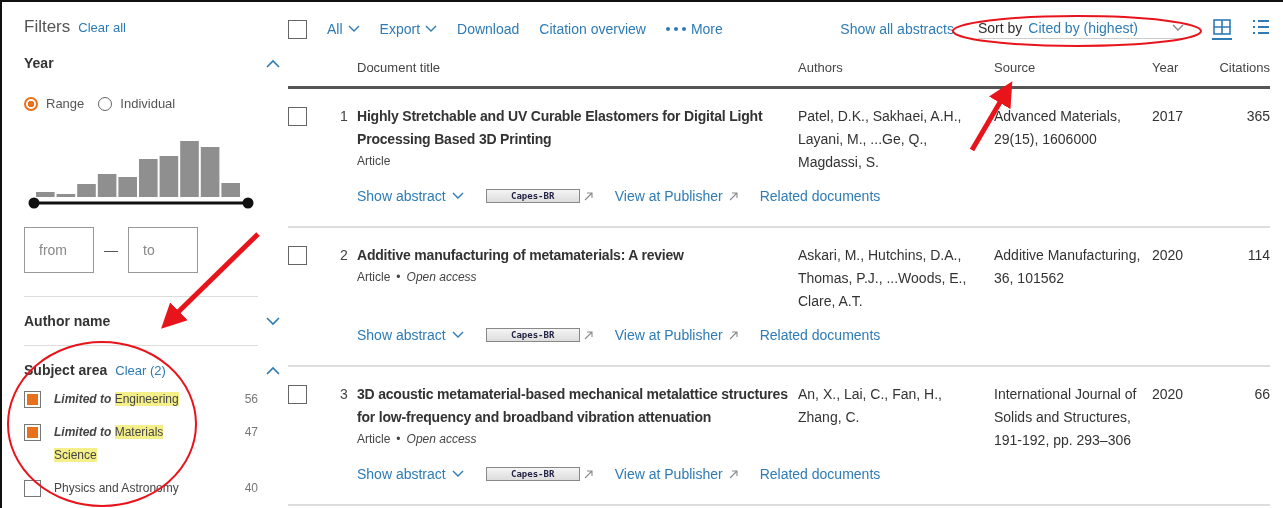  Describe the element at coordinates (109, 444) in the screenshot. I see `filter-label: Limited to Materials Science` at that location.